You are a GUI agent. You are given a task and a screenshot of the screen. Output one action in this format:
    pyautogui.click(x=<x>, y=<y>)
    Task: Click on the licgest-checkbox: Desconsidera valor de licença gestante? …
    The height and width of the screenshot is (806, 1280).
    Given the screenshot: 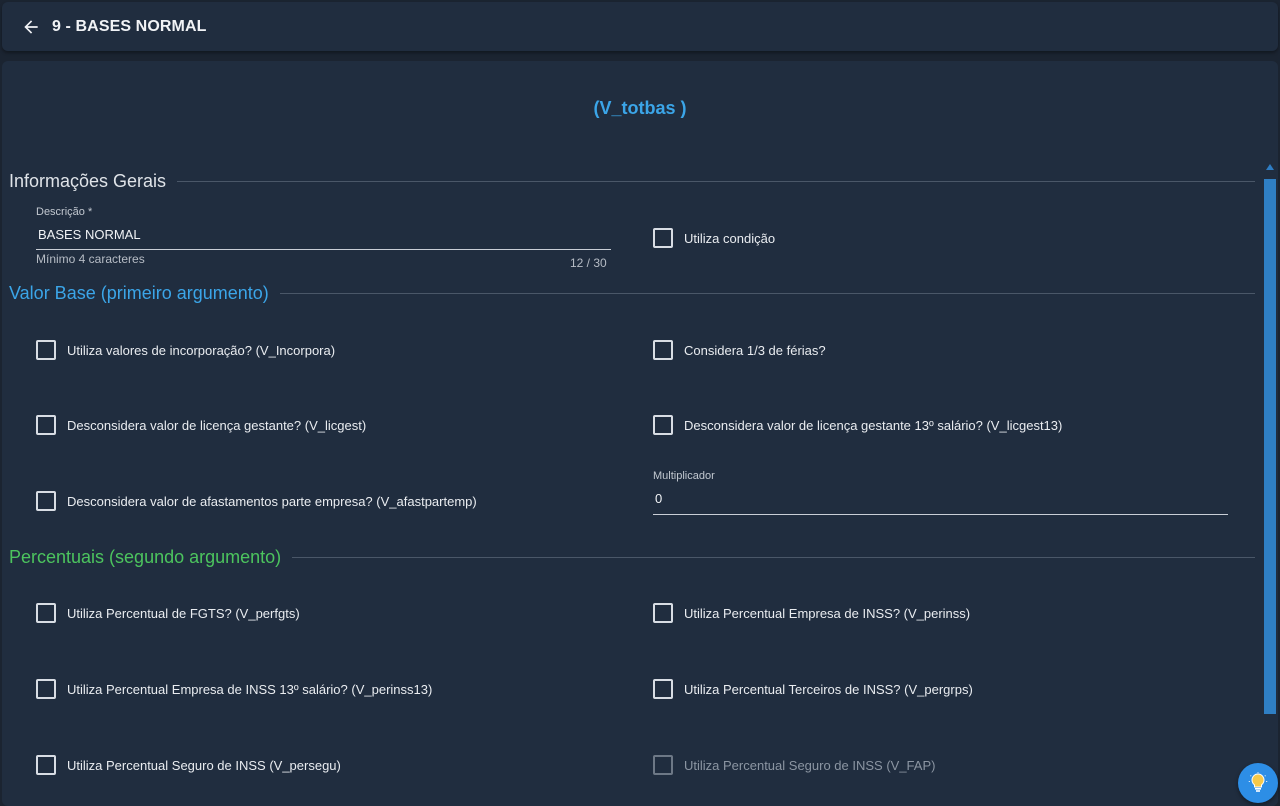 What is the action you would take?
    pyautogui.click(x=201, y=425)
    